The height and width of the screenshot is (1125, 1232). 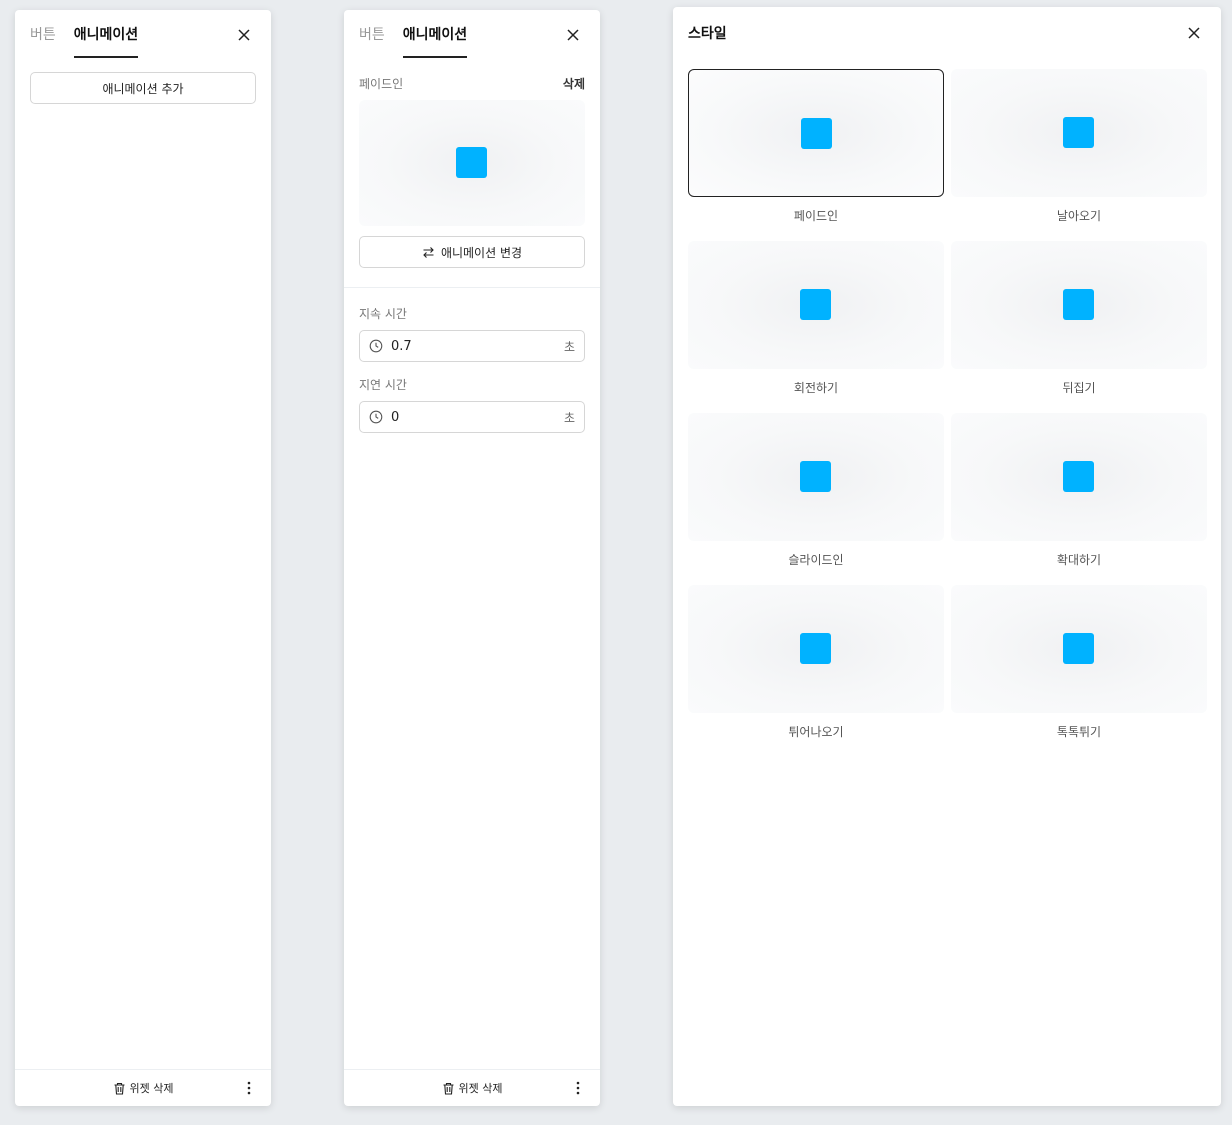 I want to click on change-animation-button: 애니메이션 변경, so click(x=472, y=252).